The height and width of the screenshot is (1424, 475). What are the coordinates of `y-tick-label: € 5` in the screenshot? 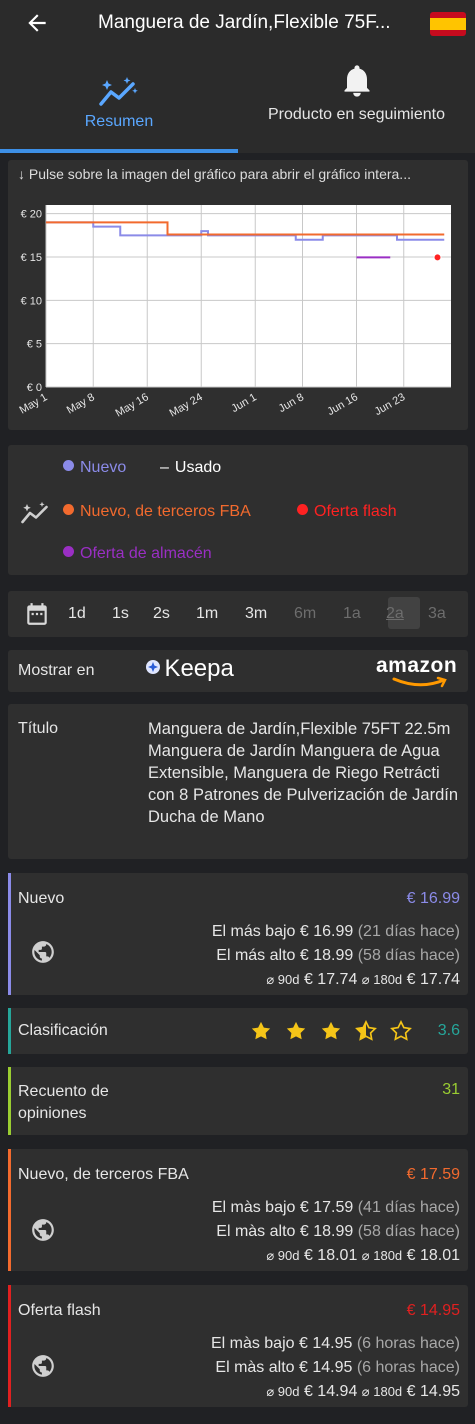 It's located at (34, 345).